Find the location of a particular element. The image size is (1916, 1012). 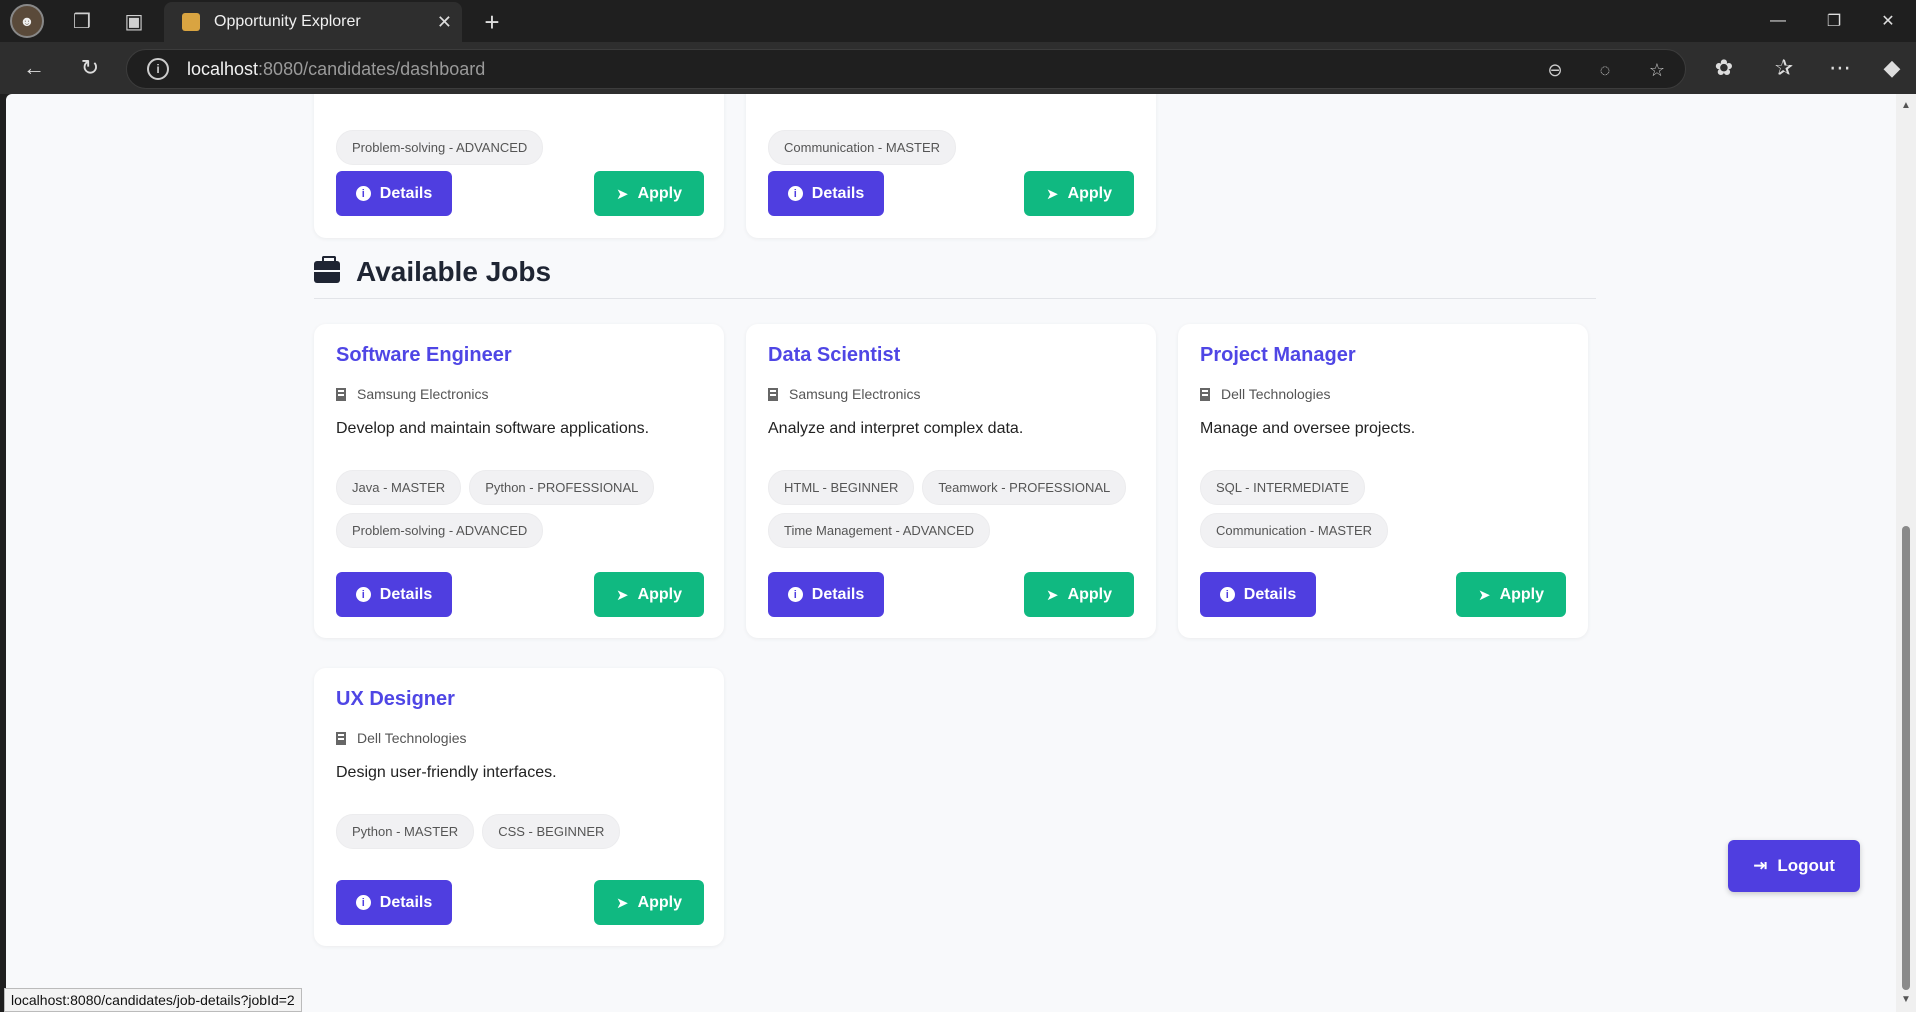

section-title: Available Jobs is located at coordinates (432, 272).